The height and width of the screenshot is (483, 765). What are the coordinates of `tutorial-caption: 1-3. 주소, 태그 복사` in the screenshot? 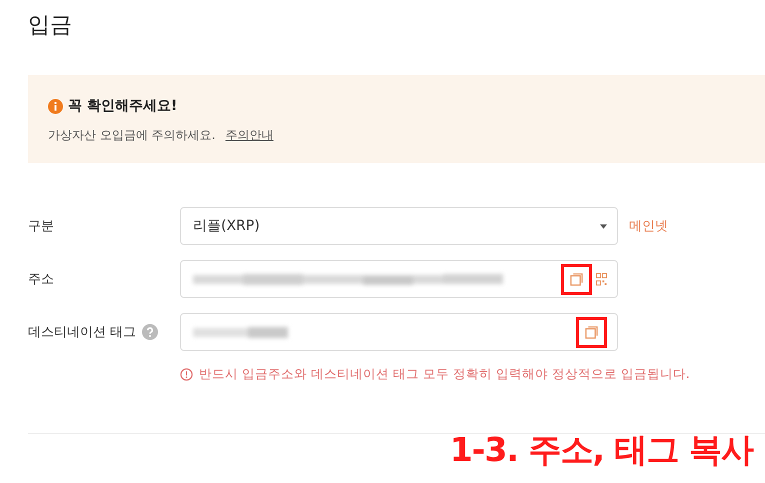 It's located at (601, 450).